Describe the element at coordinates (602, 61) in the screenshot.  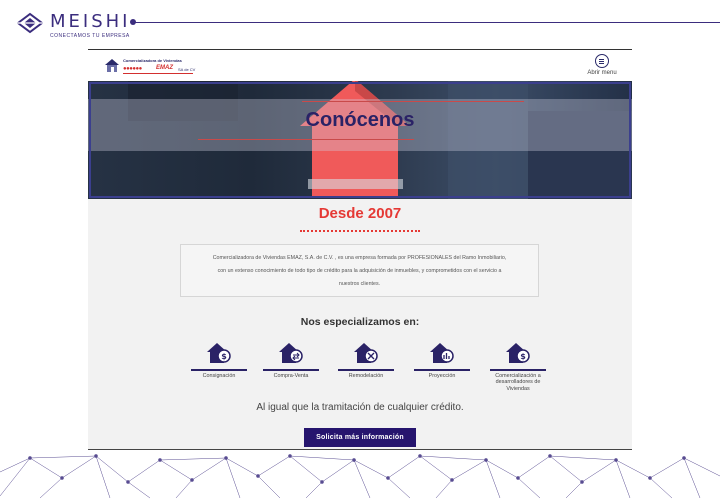
I see `hamburger-circle-icon` at that location.